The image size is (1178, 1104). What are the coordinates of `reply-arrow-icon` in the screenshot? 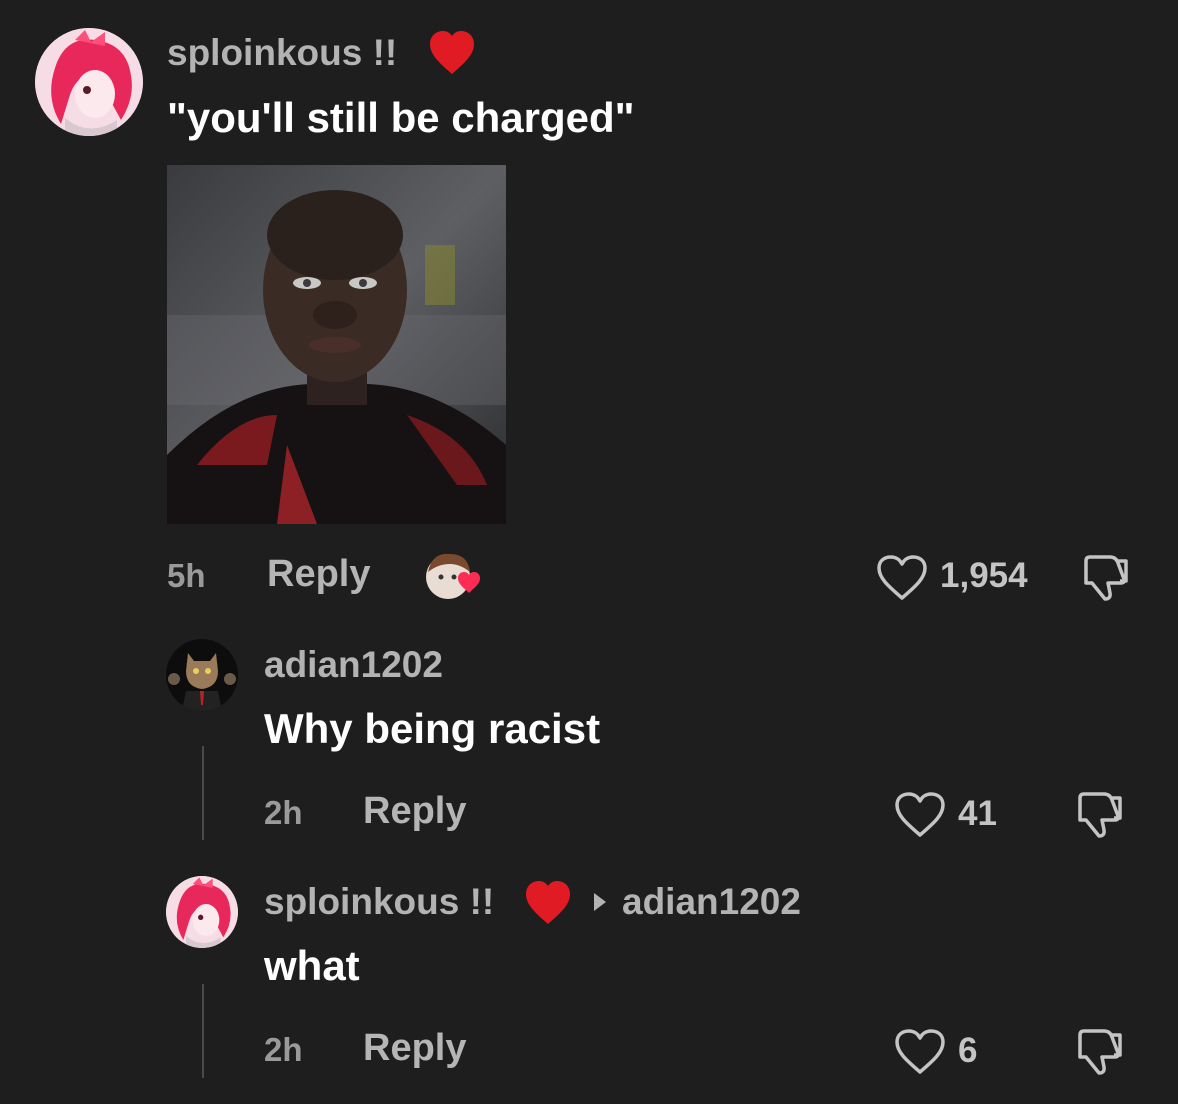 It's located at (600, 902).